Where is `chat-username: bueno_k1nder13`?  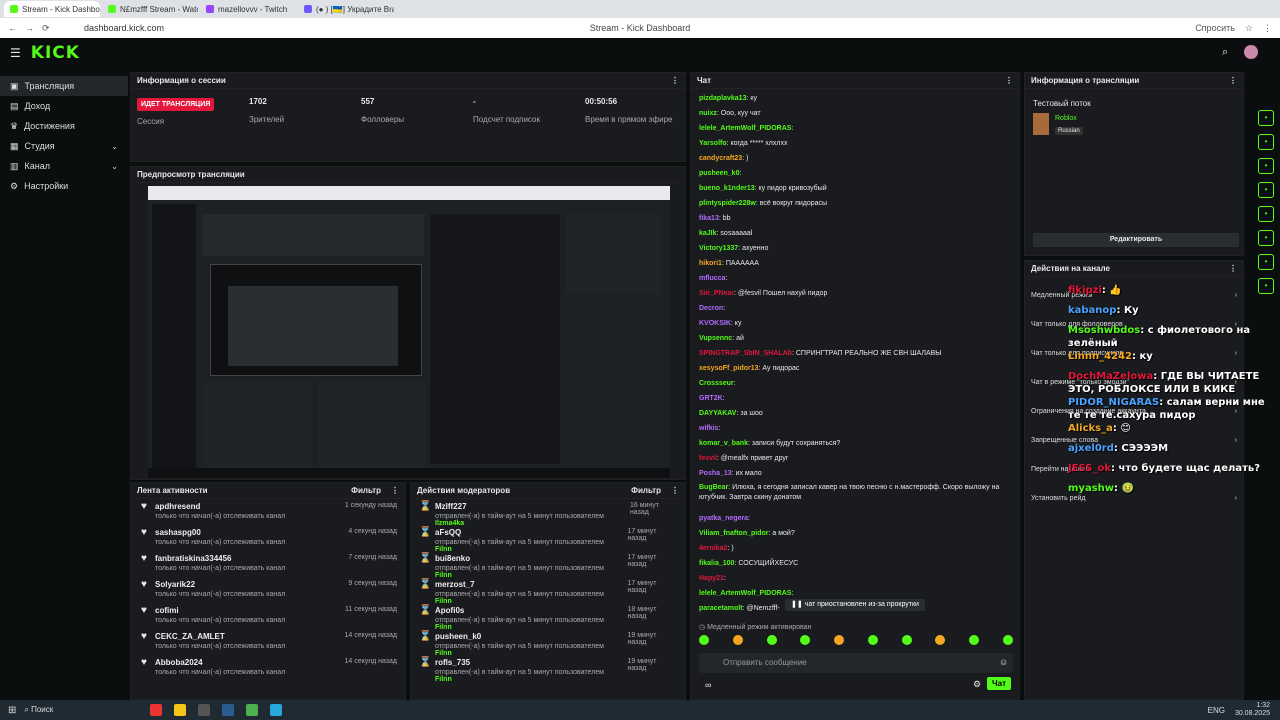
chat-username: bueno_k1nder13 is located at coordinates (727, 188).